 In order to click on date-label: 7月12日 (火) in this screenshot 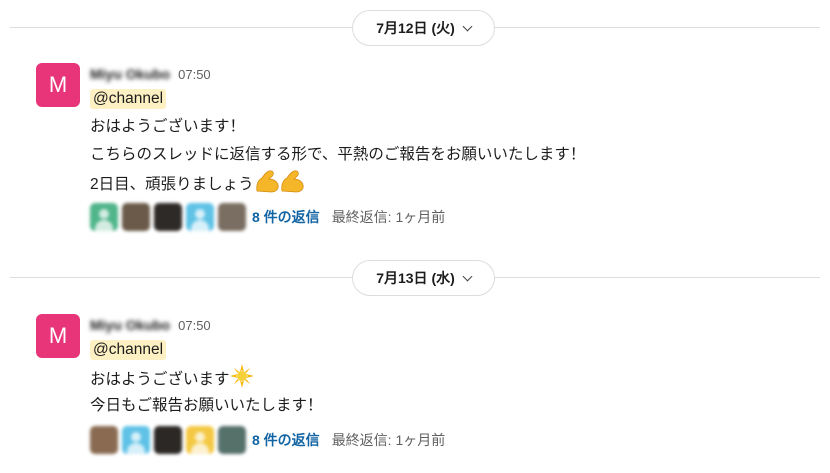, I will do `click(415, 28)`.